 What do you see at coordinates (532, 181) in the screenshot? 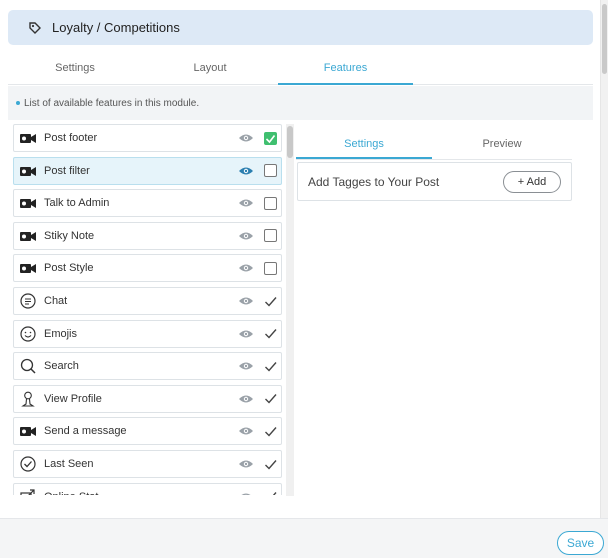
I see `add-tag-button: + Add` at bounding box center [532, 181].